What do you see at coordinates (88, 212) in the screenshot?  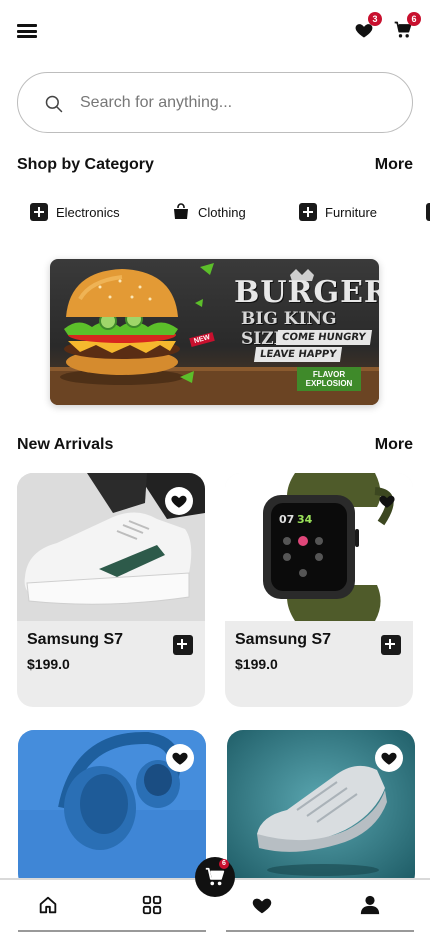 I see `category-label: Electronics` at bounding box center [88, 212].